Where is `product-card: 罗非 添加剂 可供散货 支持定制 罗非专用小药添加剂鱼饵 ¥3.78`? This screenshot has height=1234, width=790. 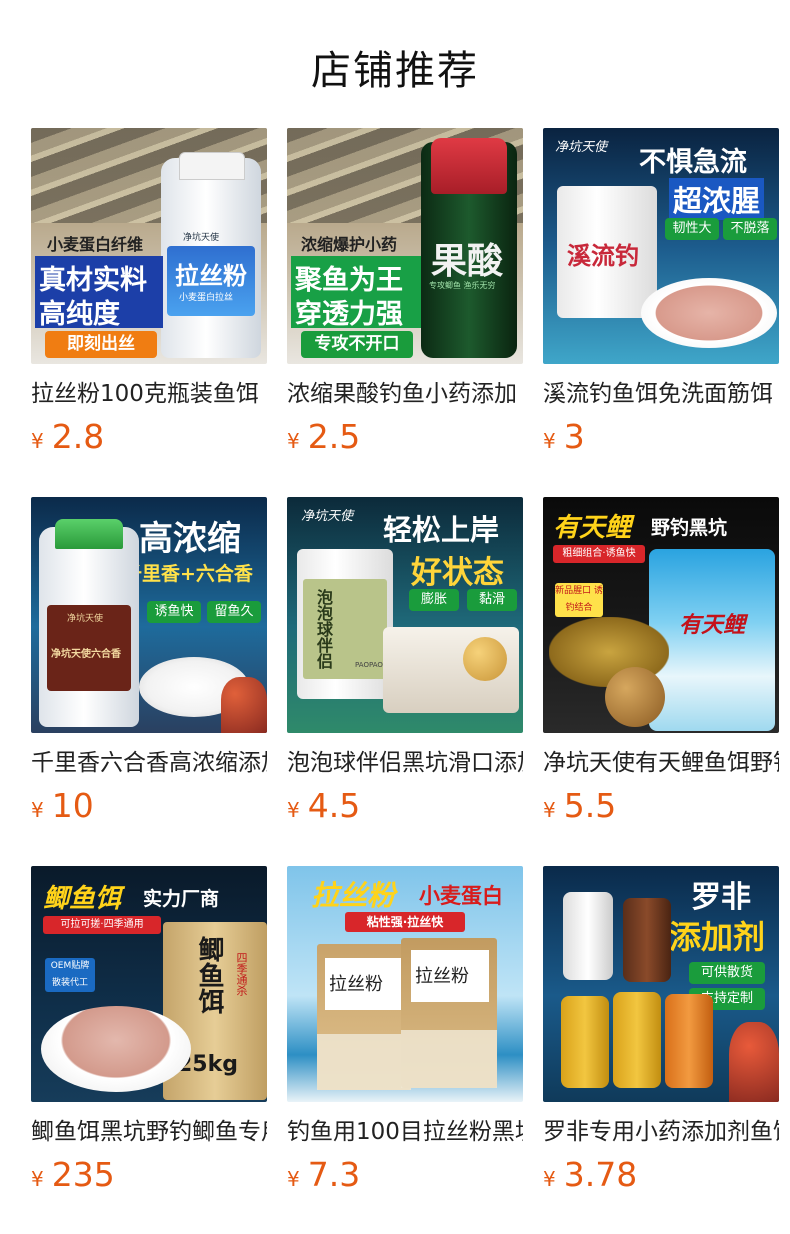 product-card: 罗非 添加剂 可供散货 支持定制 罗非专用小药添加剂鱼饵 ¥3.78 is located at coordinates (661, 1036).